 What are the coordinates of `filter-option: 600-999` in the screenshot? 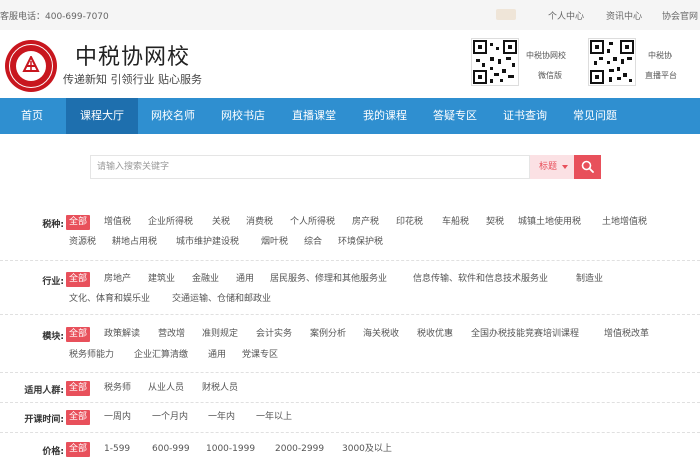 It's located at (171, 449).